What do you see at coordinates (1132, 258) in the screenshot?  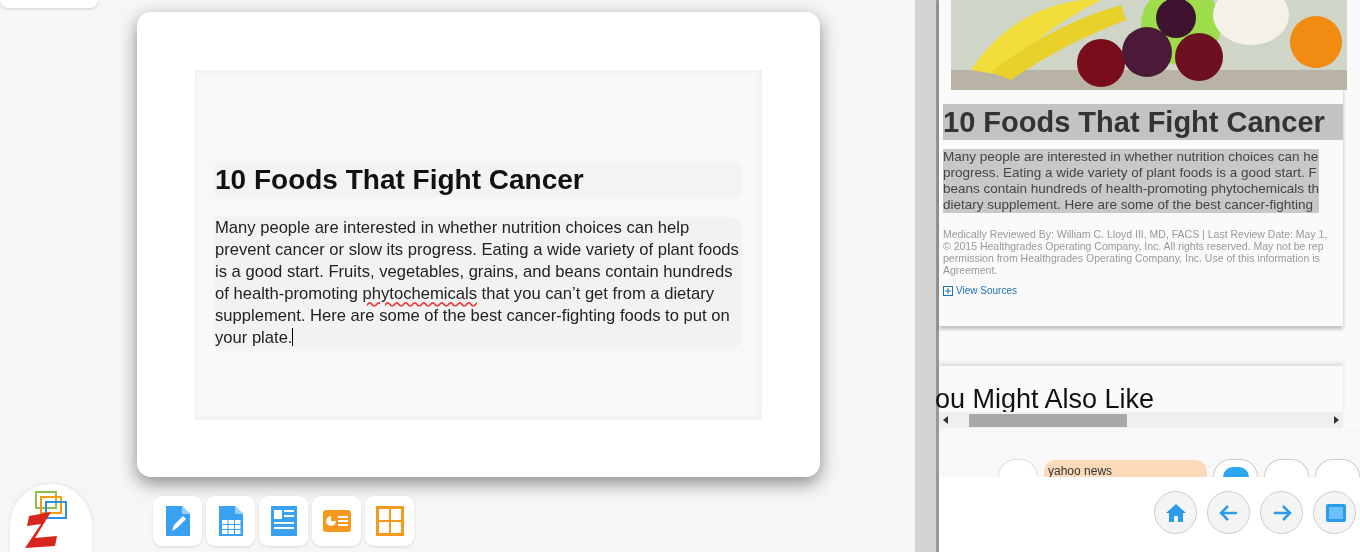 I see `review-note-line: permission from Healthgrades Operating Company, Inc. Use of this information is` at bounding box center [1132, 258].